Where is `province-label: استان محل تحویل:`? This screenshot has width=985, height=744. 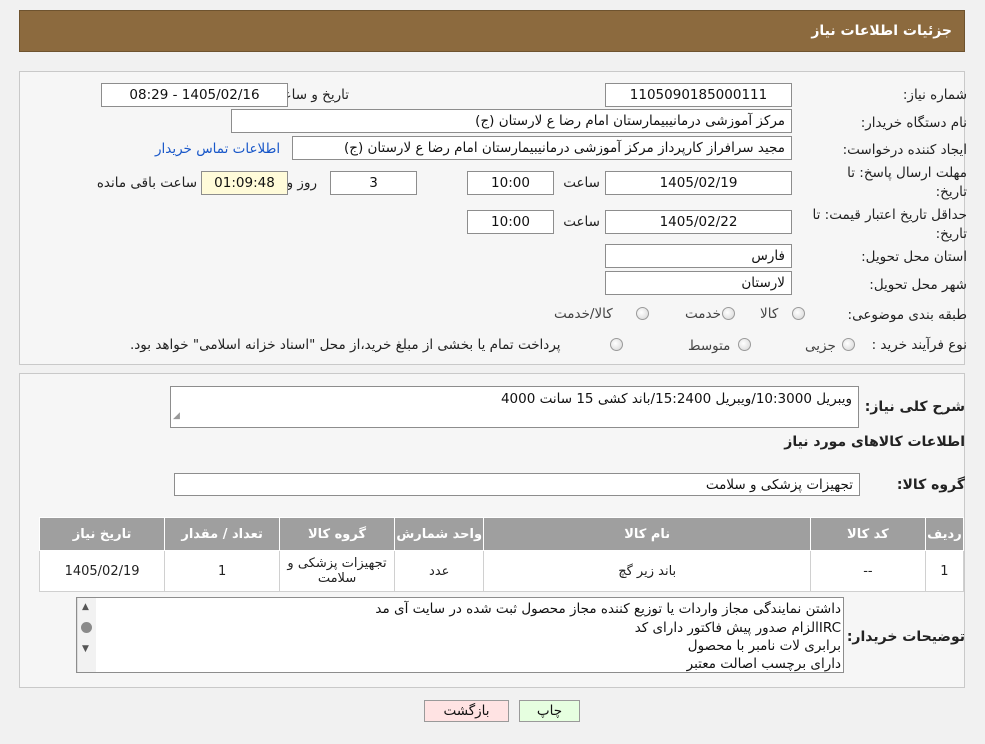 province-label: استان محل تحویل: is located at coordinates (914, 257).